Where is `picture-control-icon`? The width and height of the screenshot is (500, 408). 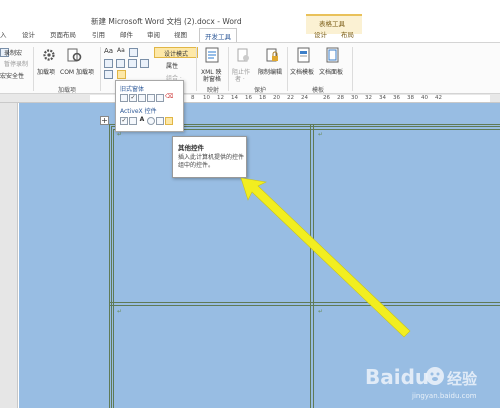
picture-control-icon is located at coordinates (133, 52).